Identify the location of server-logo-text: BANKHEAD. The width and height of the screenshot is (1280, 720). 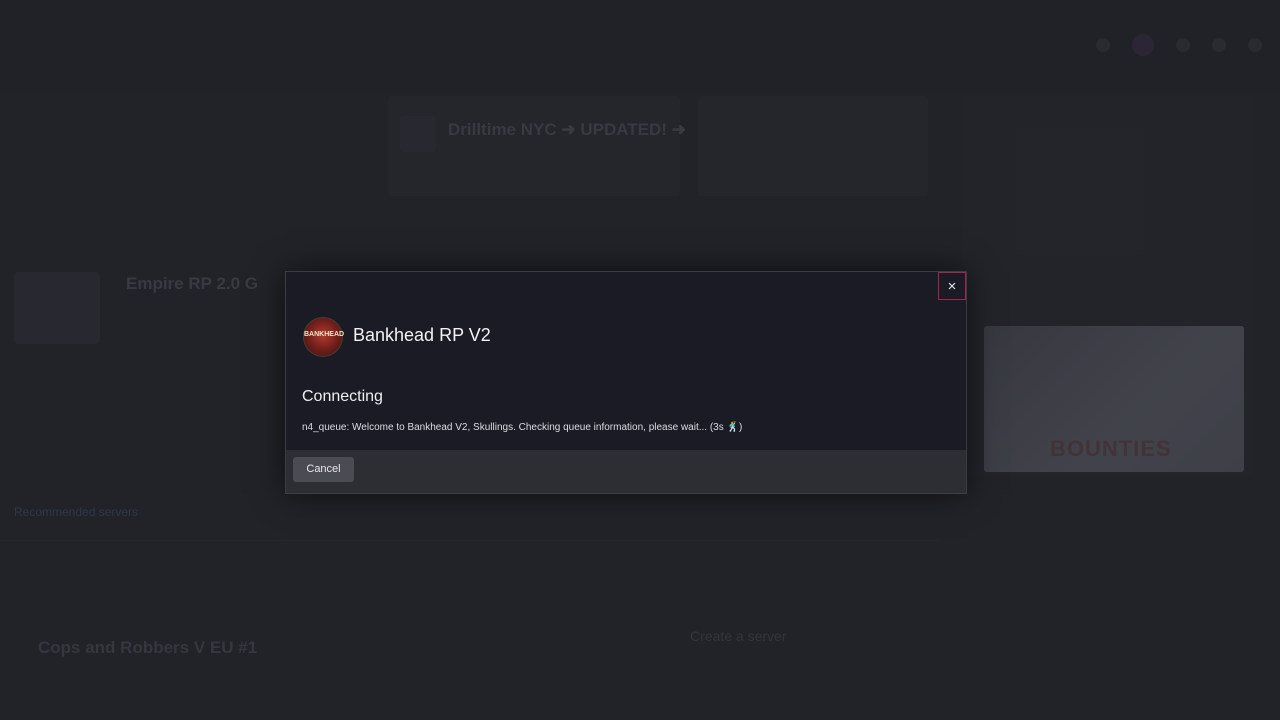
(324, 334).